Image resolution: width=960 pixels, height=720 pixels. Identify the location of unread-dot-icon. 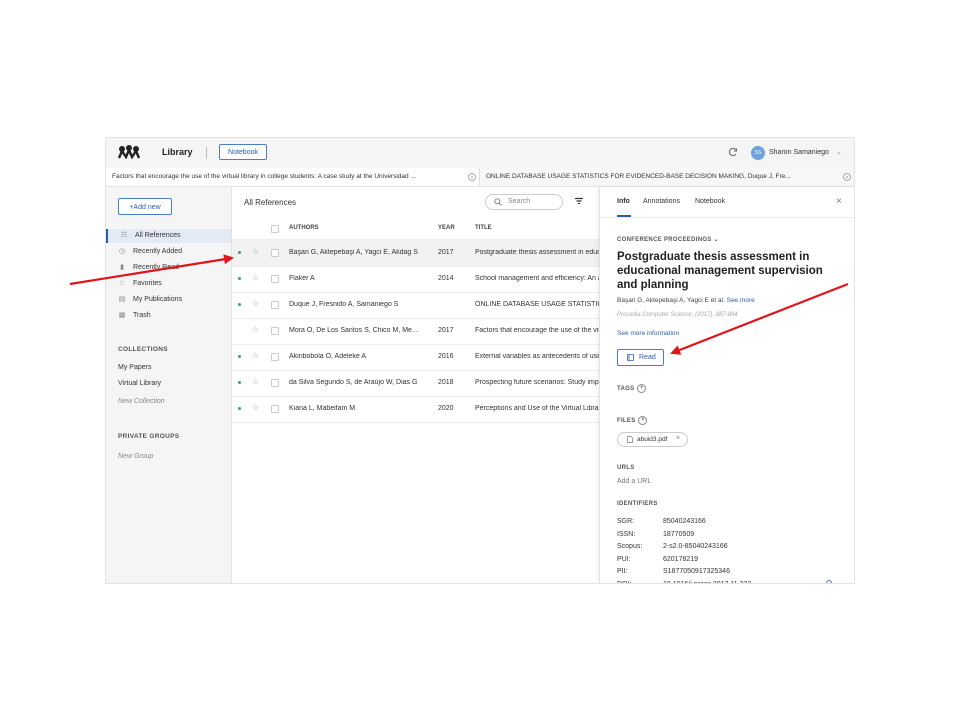
(239, 304).